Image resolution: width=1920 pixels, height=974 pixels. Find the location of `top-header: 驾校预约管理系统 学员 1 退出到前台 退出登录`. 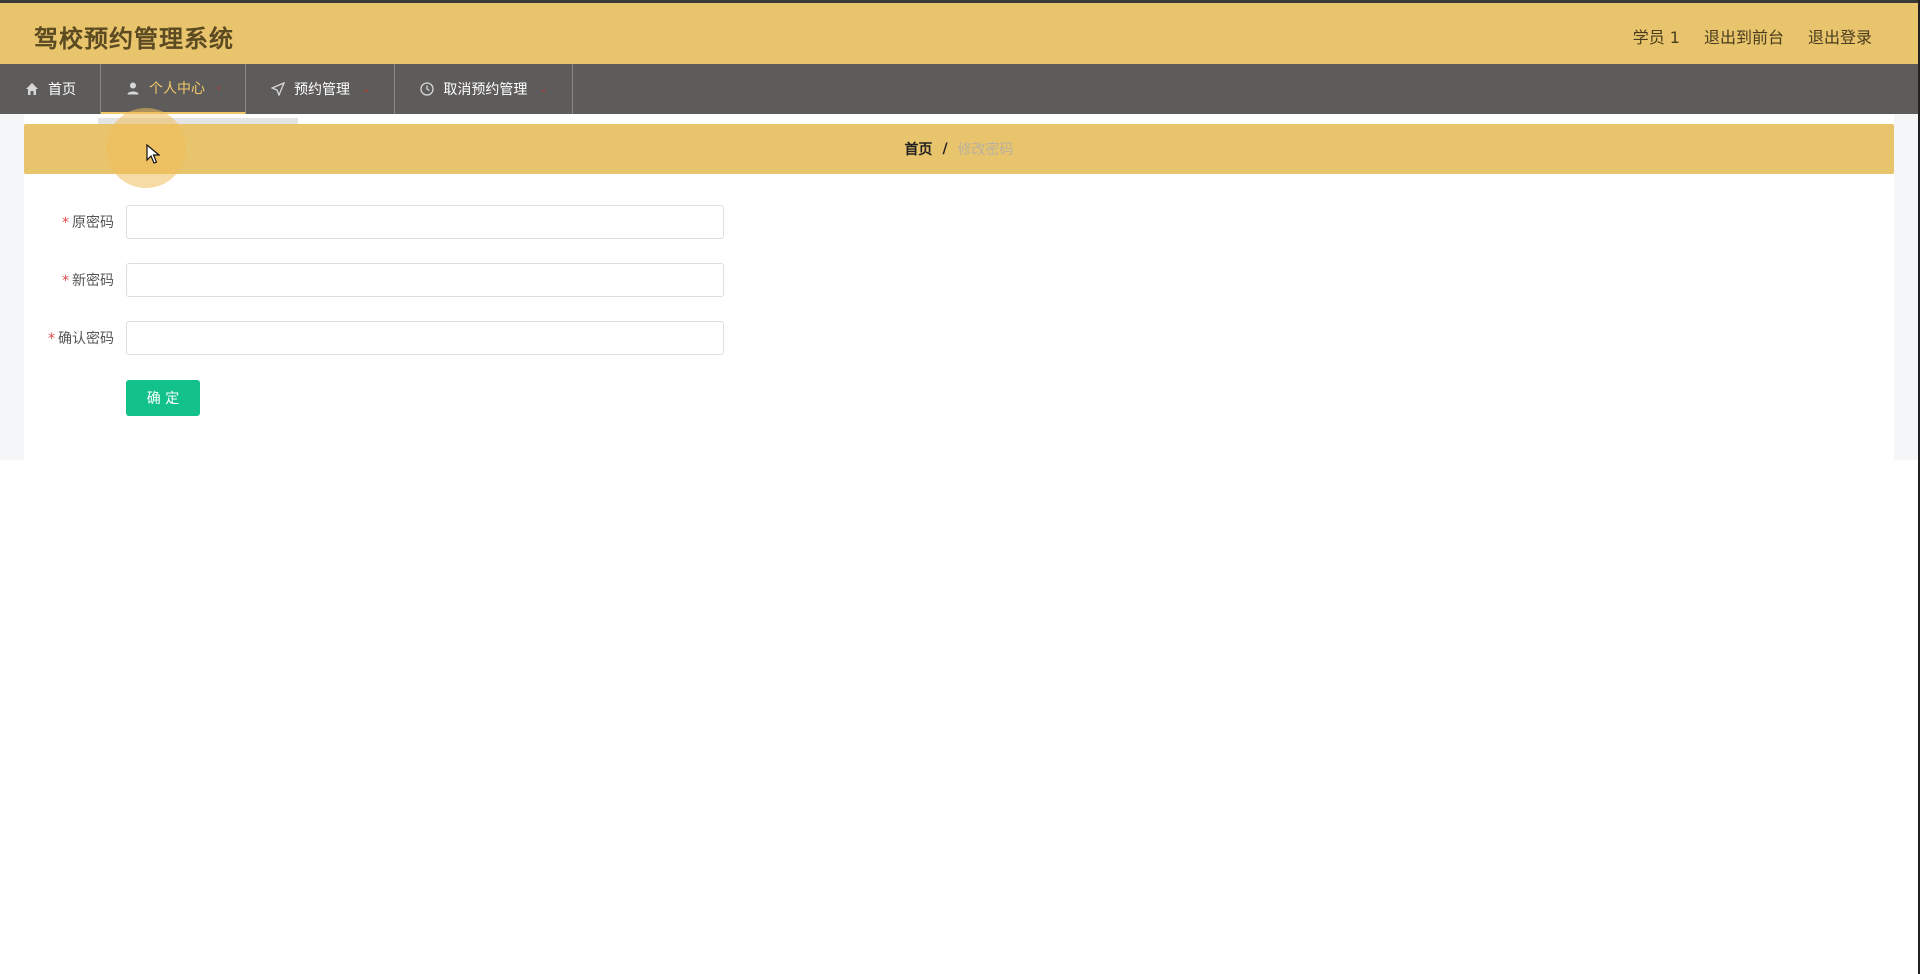

top-header: 驾校预约管理系统 学员 1 退出到前台 退出登录 is located at coordinates (960, 32).